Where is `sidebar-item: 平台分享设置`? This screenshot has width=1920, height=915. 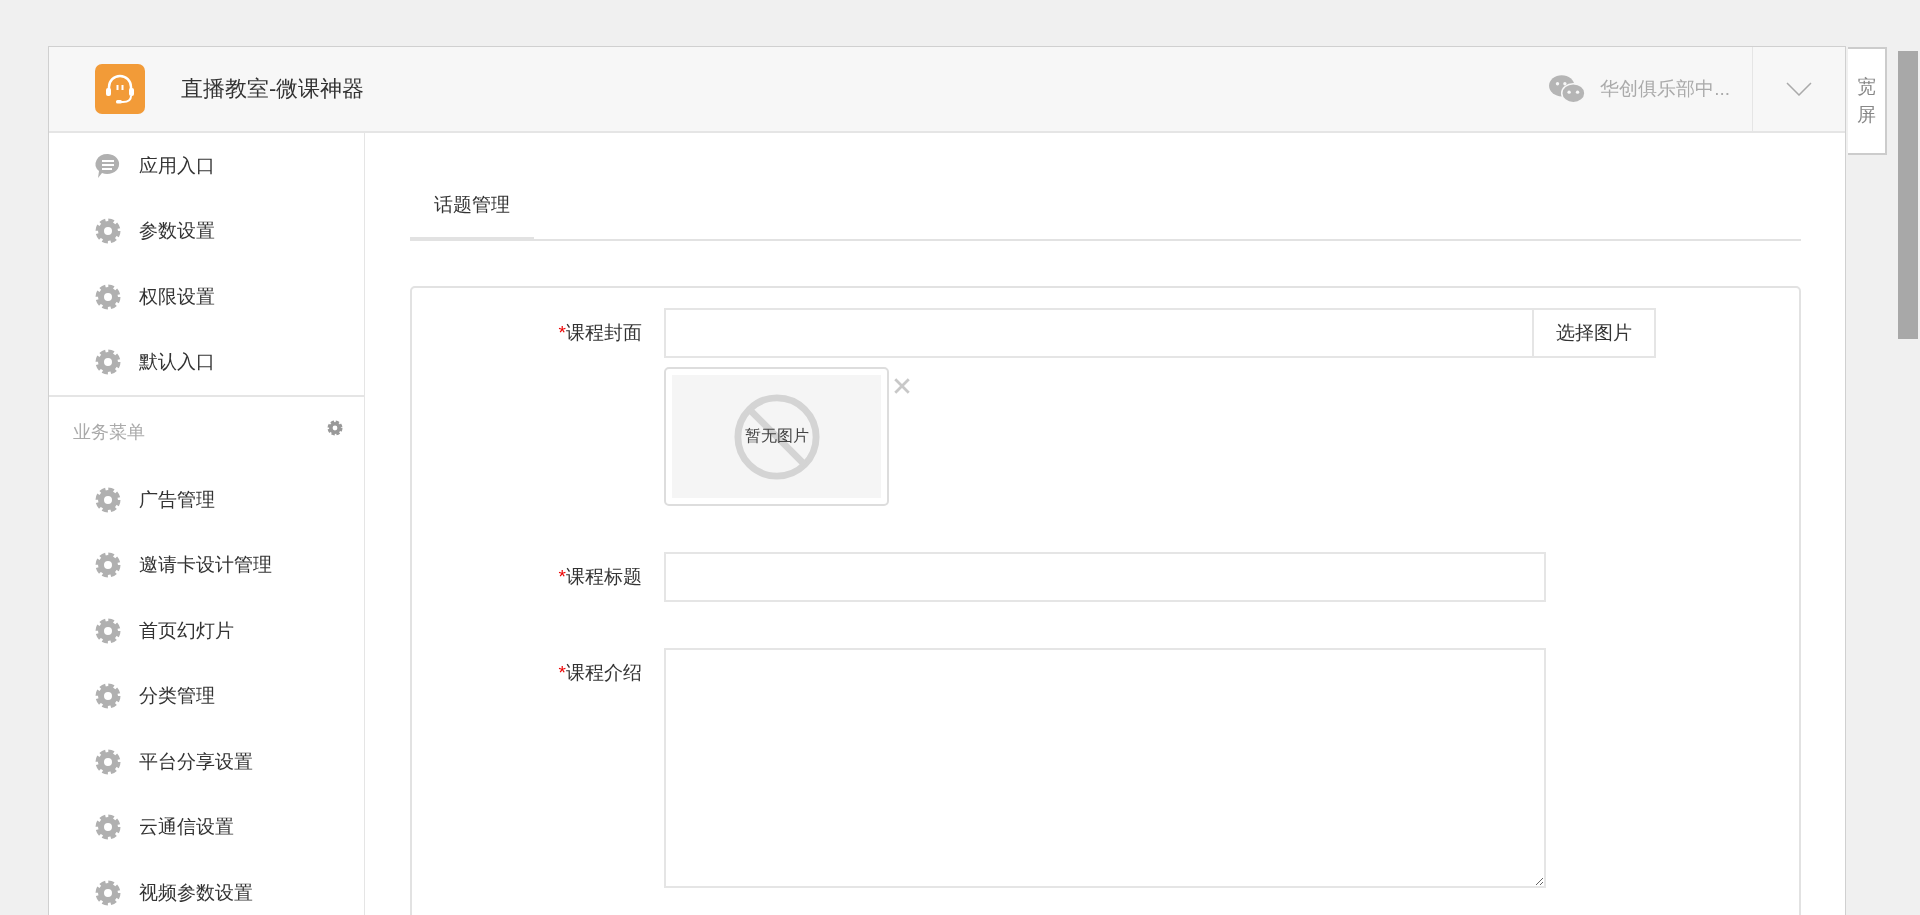 sidebar-item: 平台分享设置 is located at coordinates (206, 762).